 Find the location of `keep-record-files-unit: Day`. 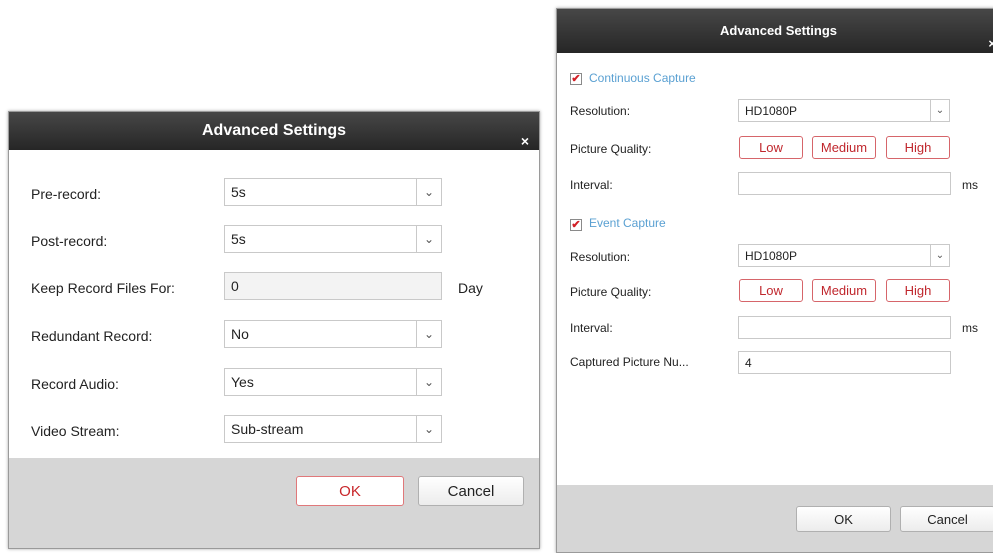

keep-record-files-unit: Day is located at coordinates (470, 288).